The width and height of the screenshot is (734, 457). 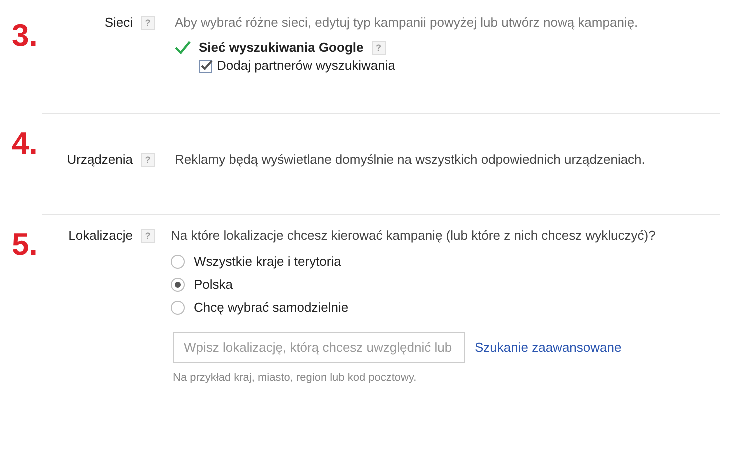 What do you see at coordinates (281, 48) in the screenshot?
I see `network-name: Sieć wyszukiwania Google` at bounding box center [281, 48].